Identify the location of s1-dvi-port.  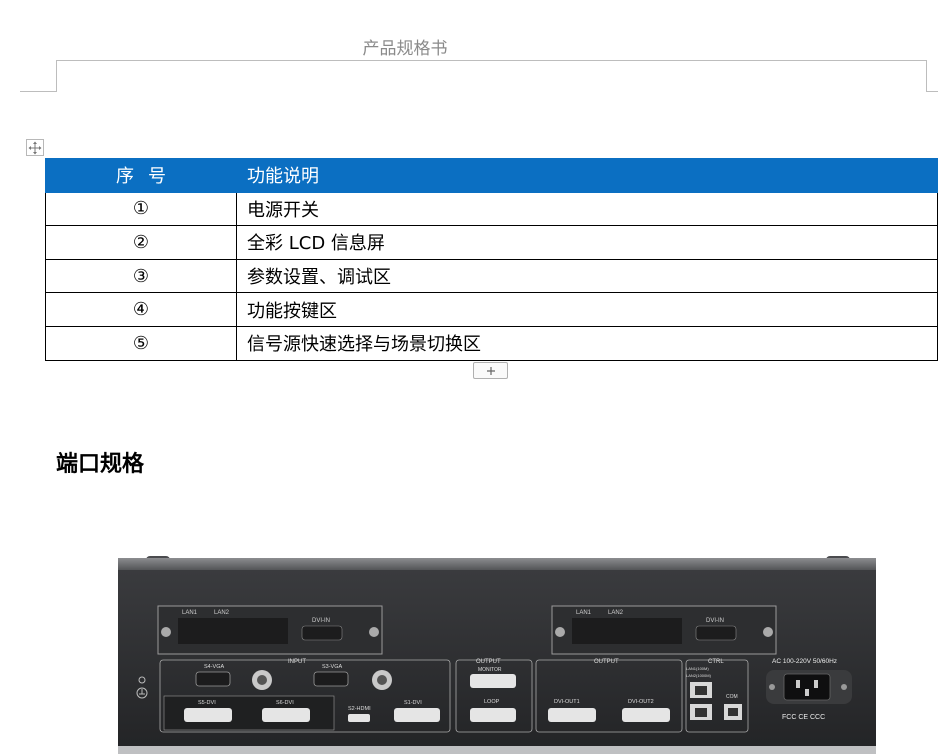
(417, 715).